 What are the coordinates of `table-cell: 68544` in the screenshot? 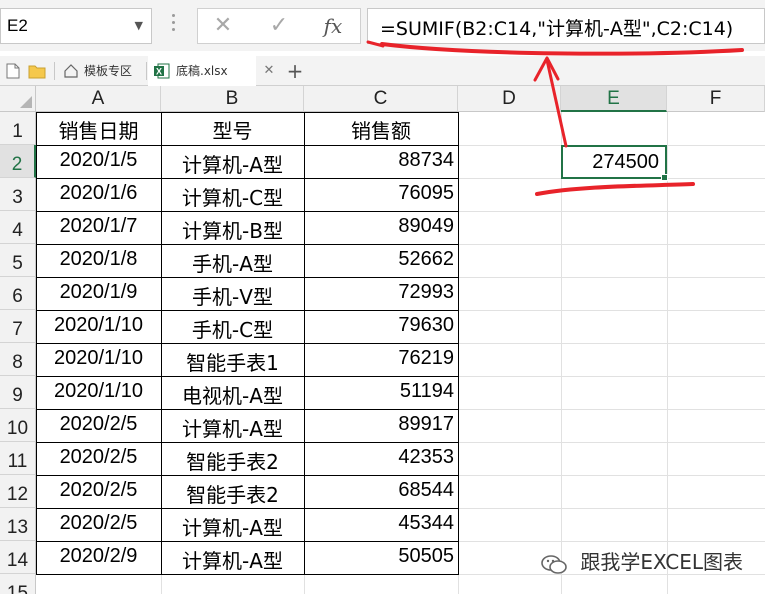 It's located at (381, 490).